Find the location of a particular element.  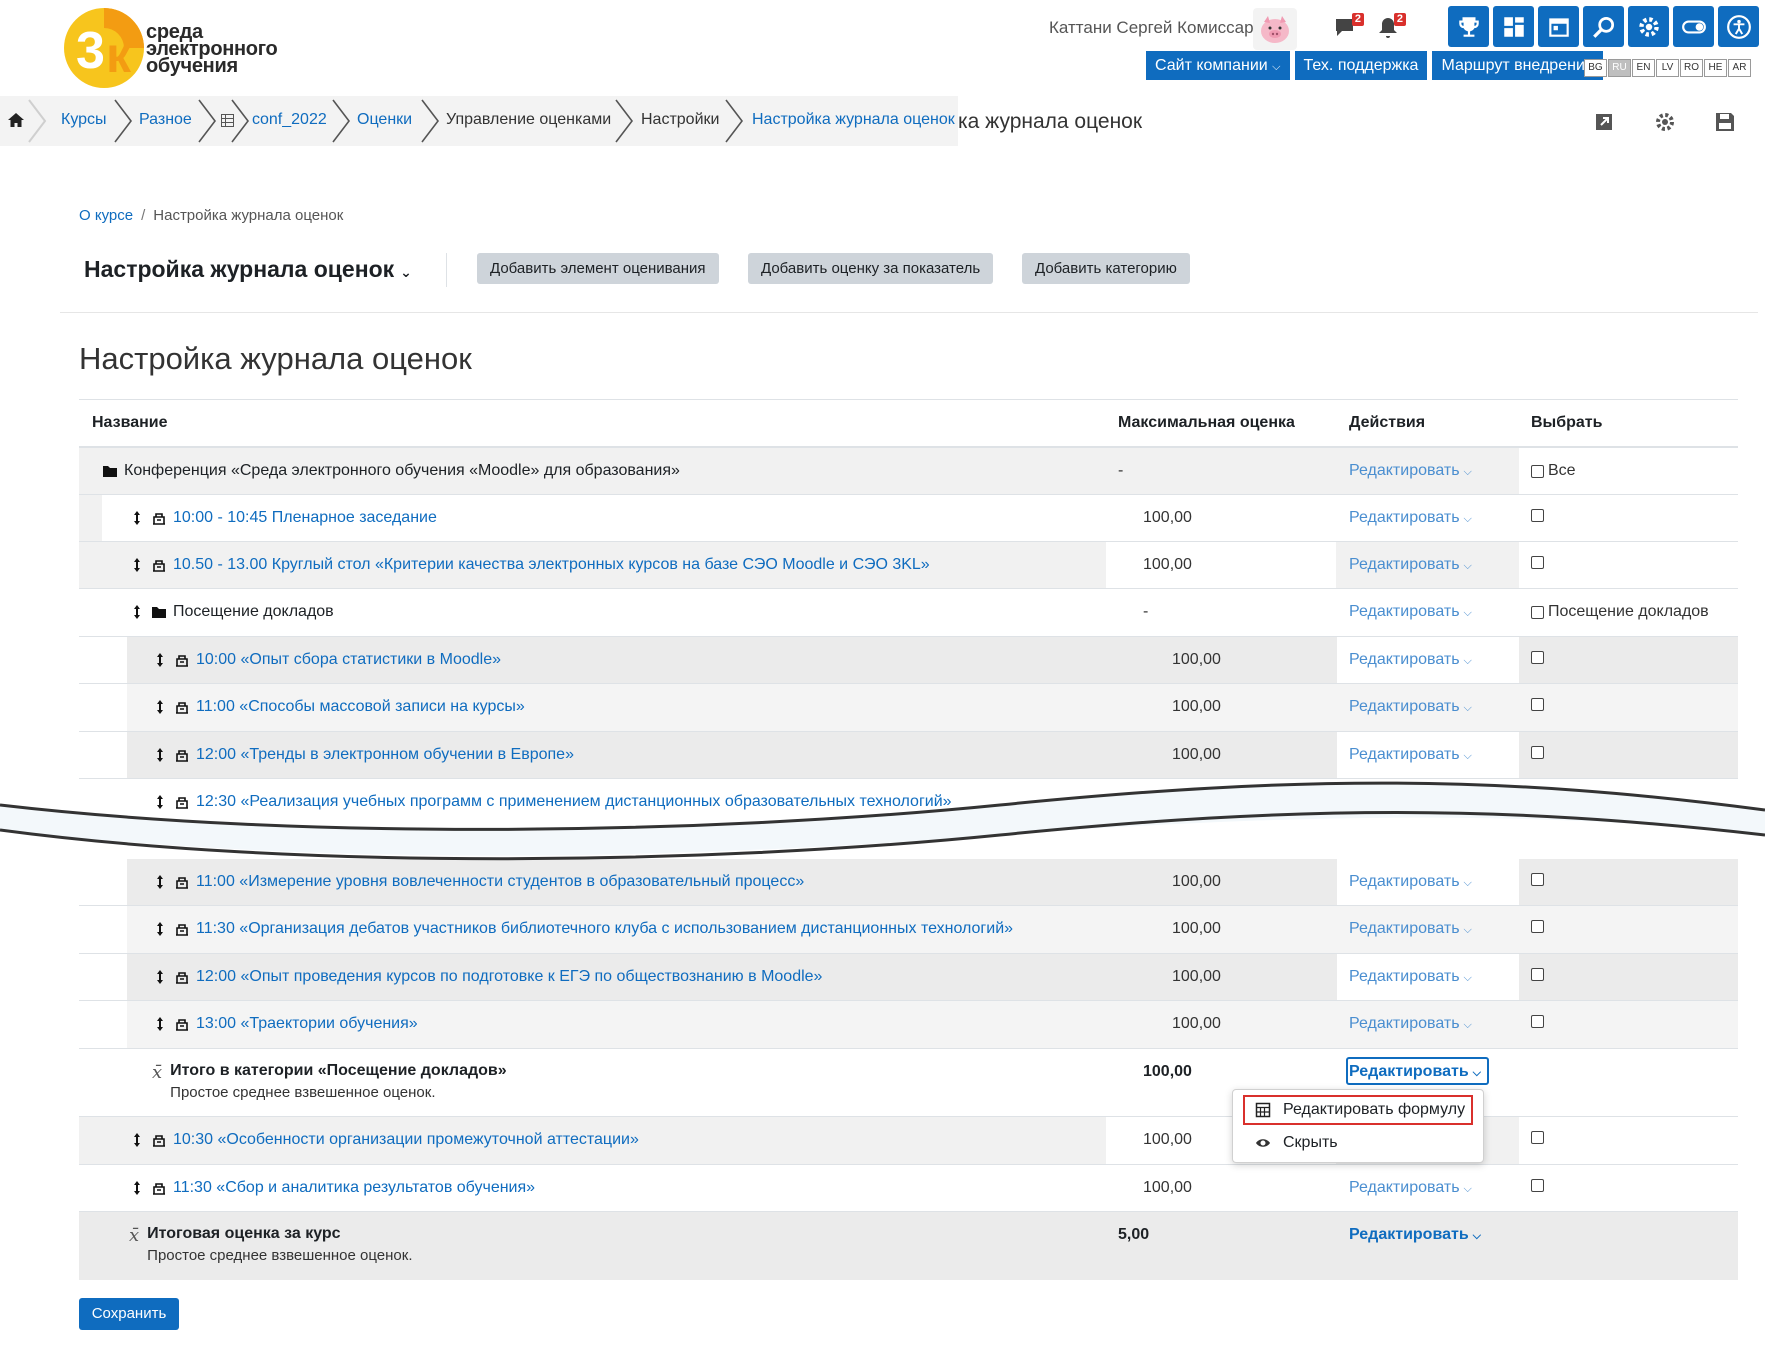

page-title: Настройка журнала оценок is located at coordinates (275, 358).